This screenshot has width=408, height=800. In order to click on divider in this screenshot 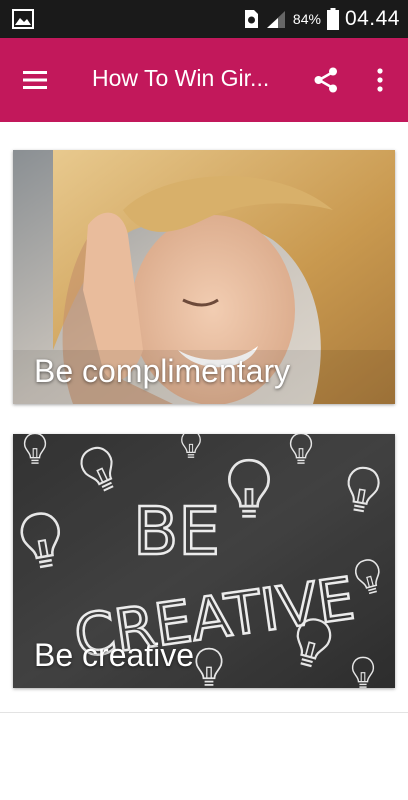, I will do `click(204, 712)`.